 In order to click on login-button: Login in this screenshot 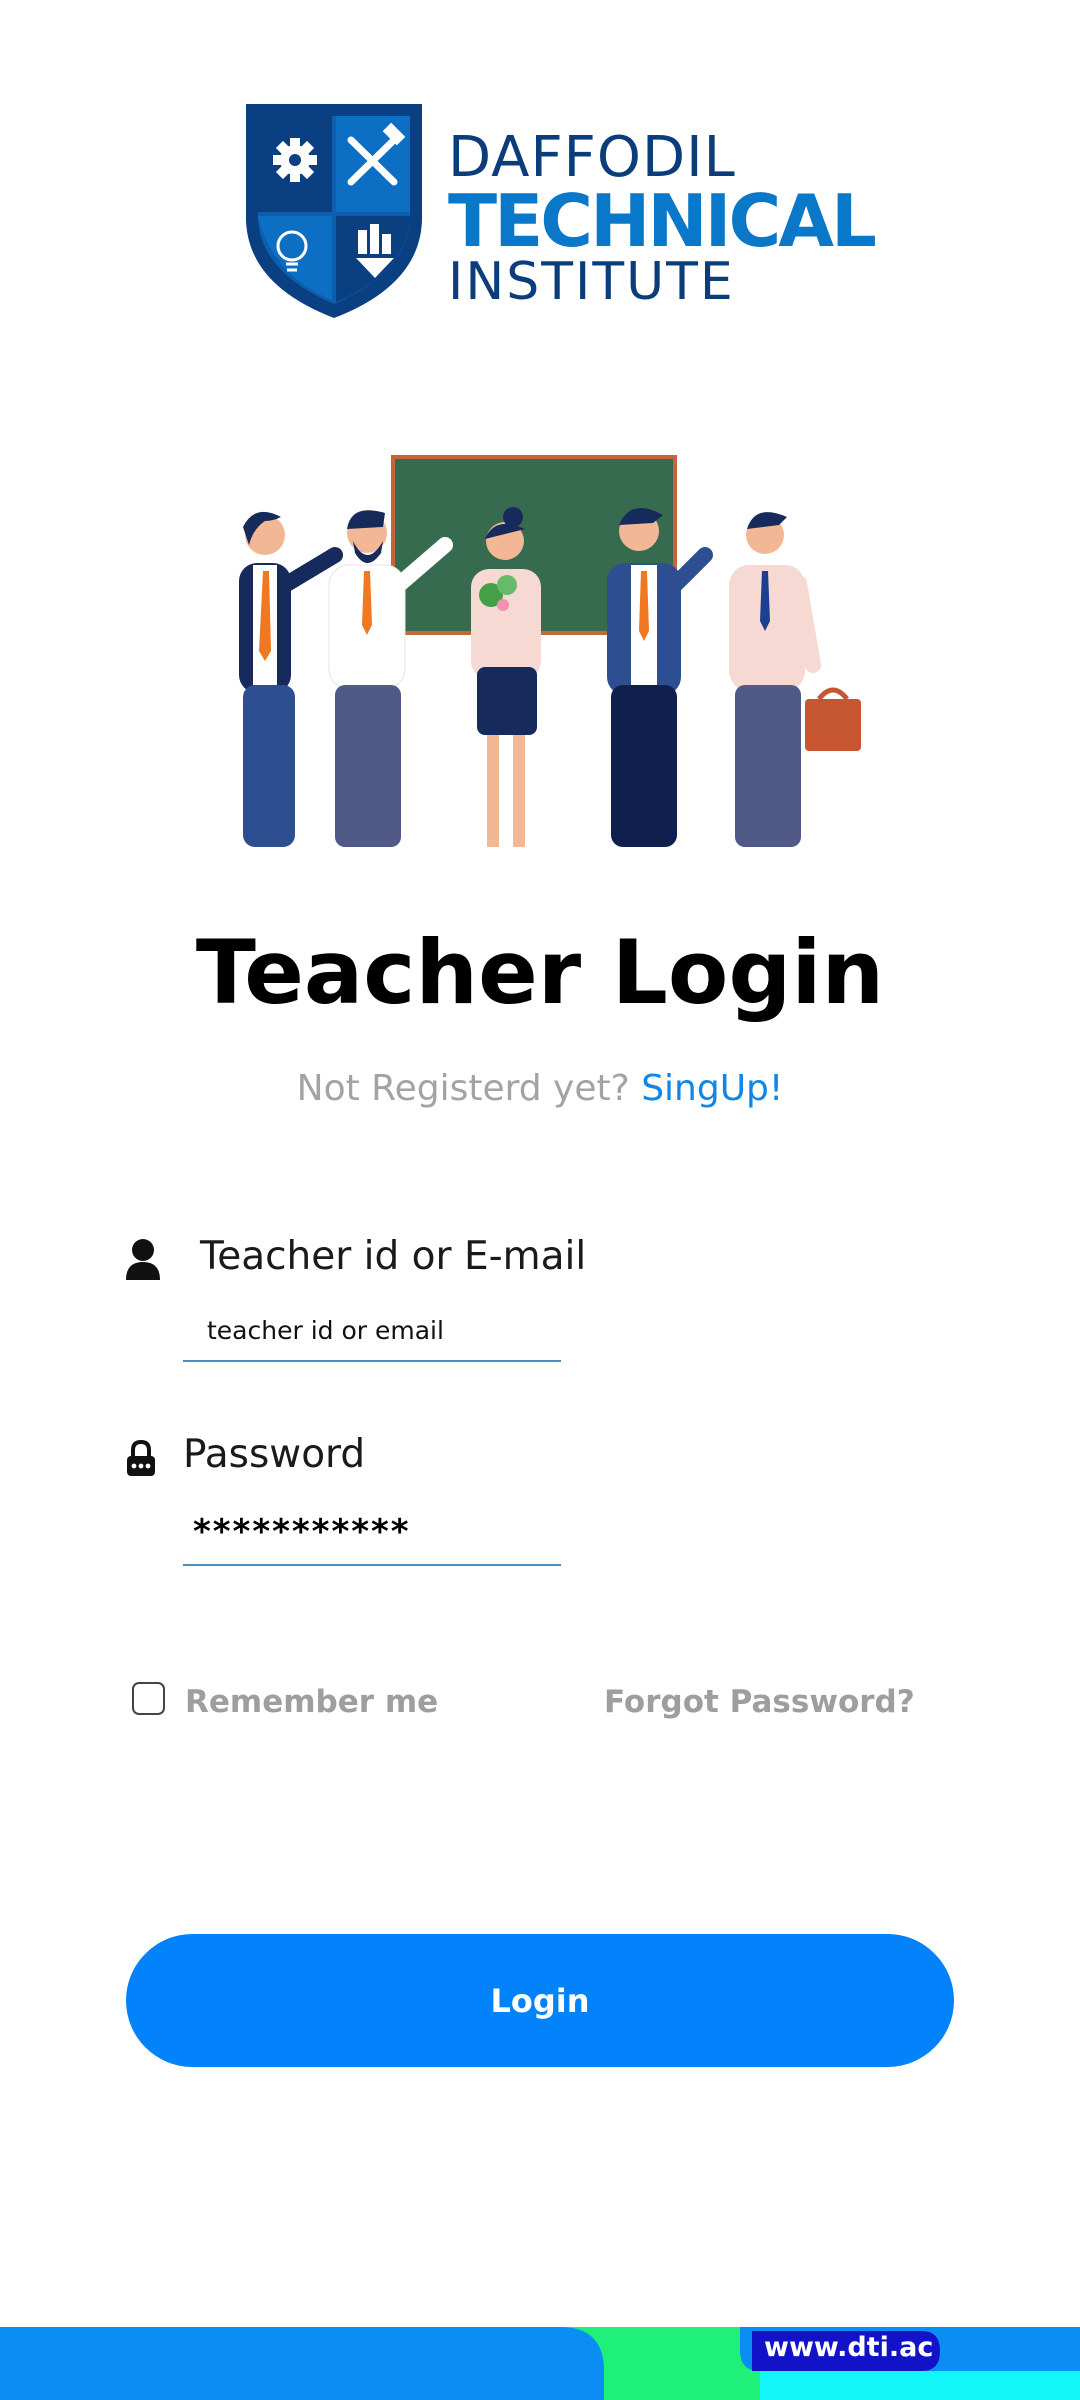, I will do `click(540, 2000)`.